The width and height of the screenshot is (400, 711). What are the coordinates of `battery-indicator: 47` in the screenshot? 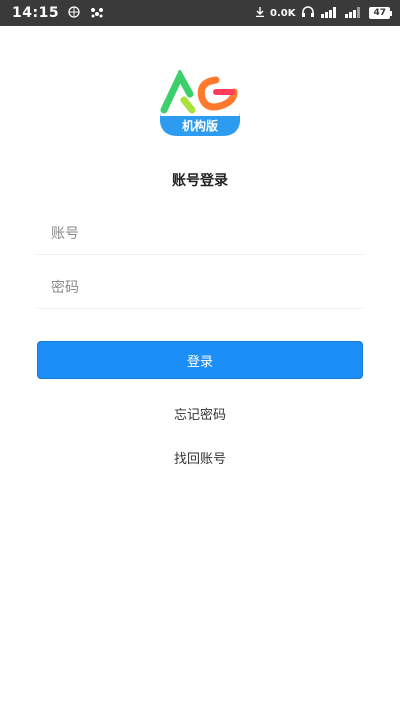 It's located at (380, 13).